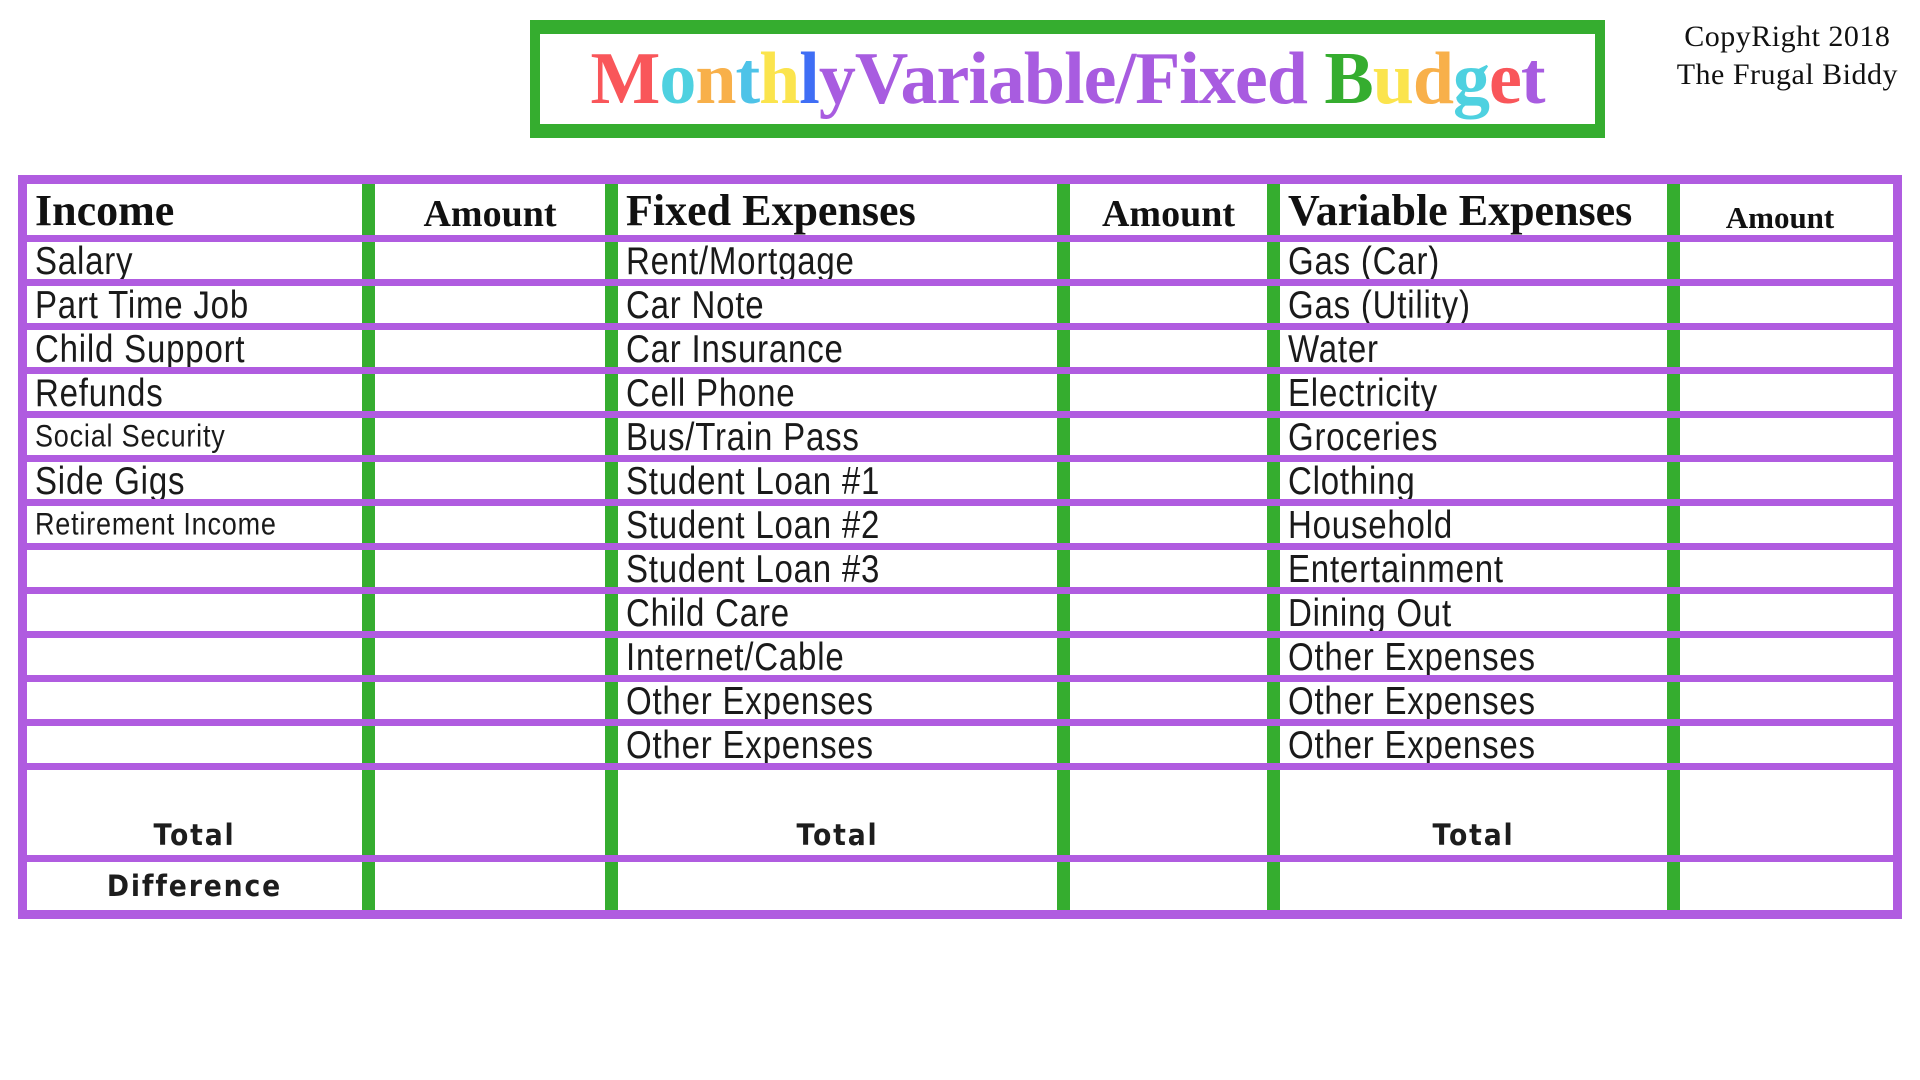 This screenshot has width=1920, height=1080. What do you see at coordinates (831, 260) in the screenshot?
I see `fixed-label-0: Rent/Mortgage` at bounding box center [831, 260].